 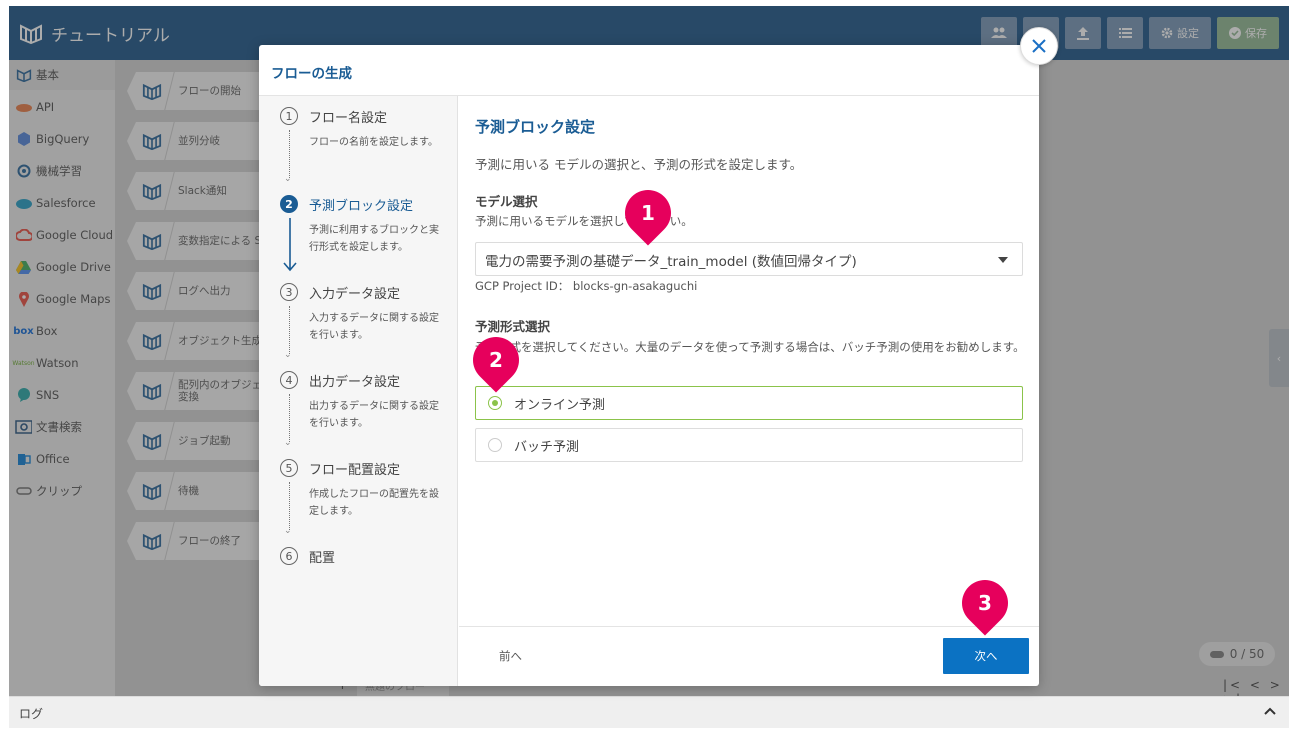 What do you see at coordinates (355, 382) in the screenshot?
I see `step-title: 出力データ設定` at bounding box center [355, 382].